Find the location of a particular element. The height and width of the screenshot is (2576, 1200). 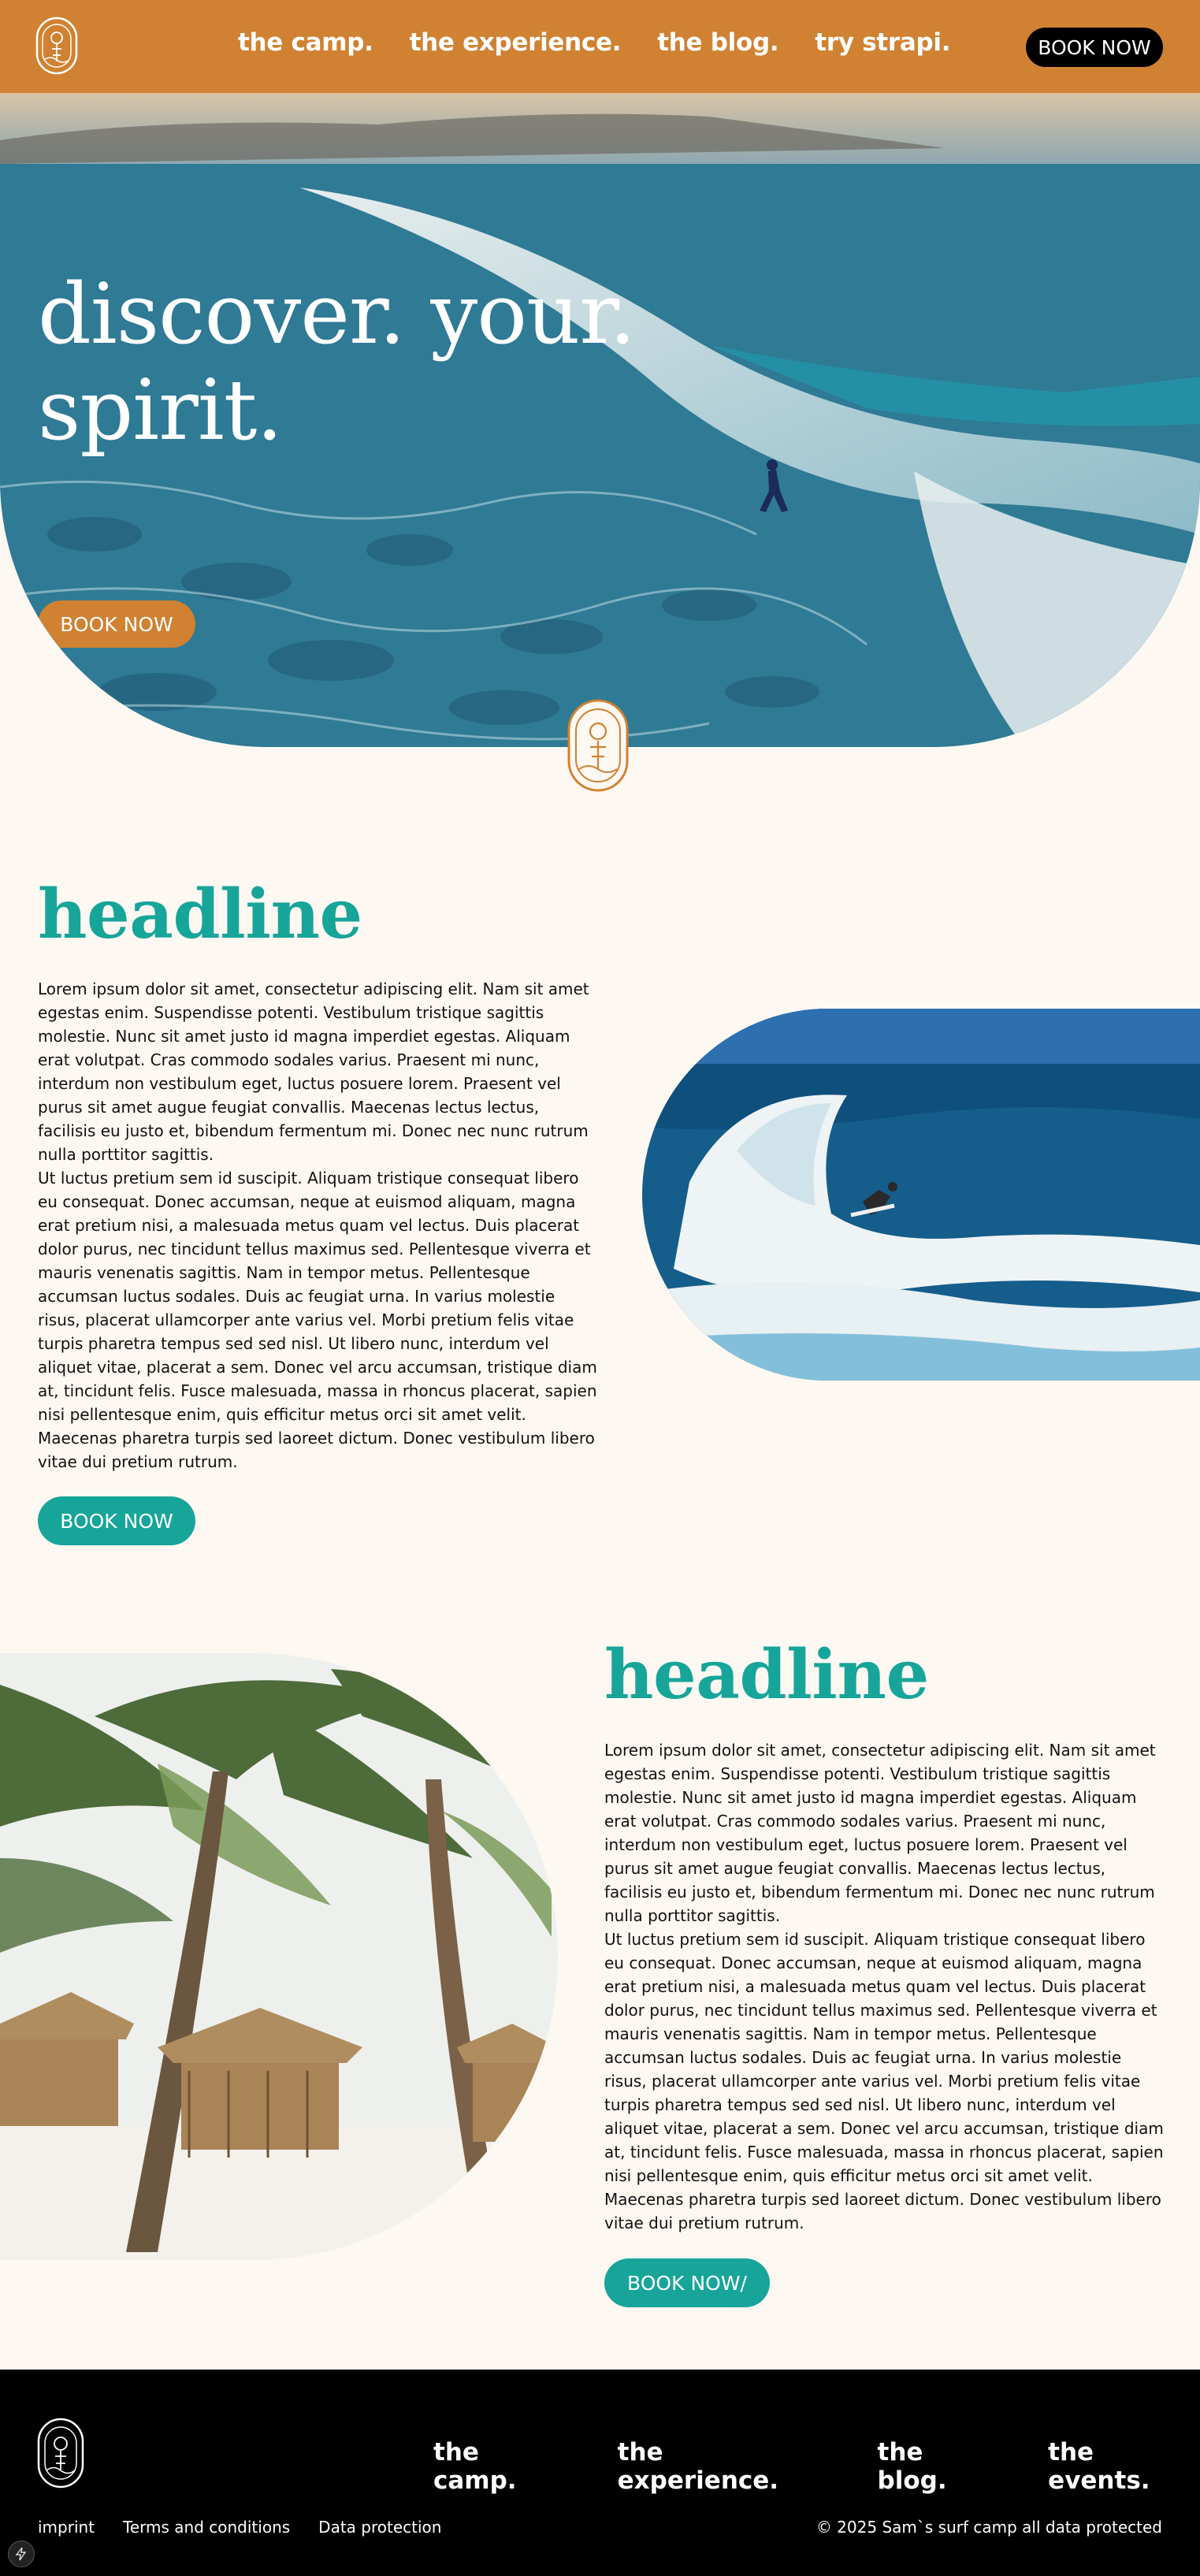

section1-headline: headline is located at coordinates (200, 914).